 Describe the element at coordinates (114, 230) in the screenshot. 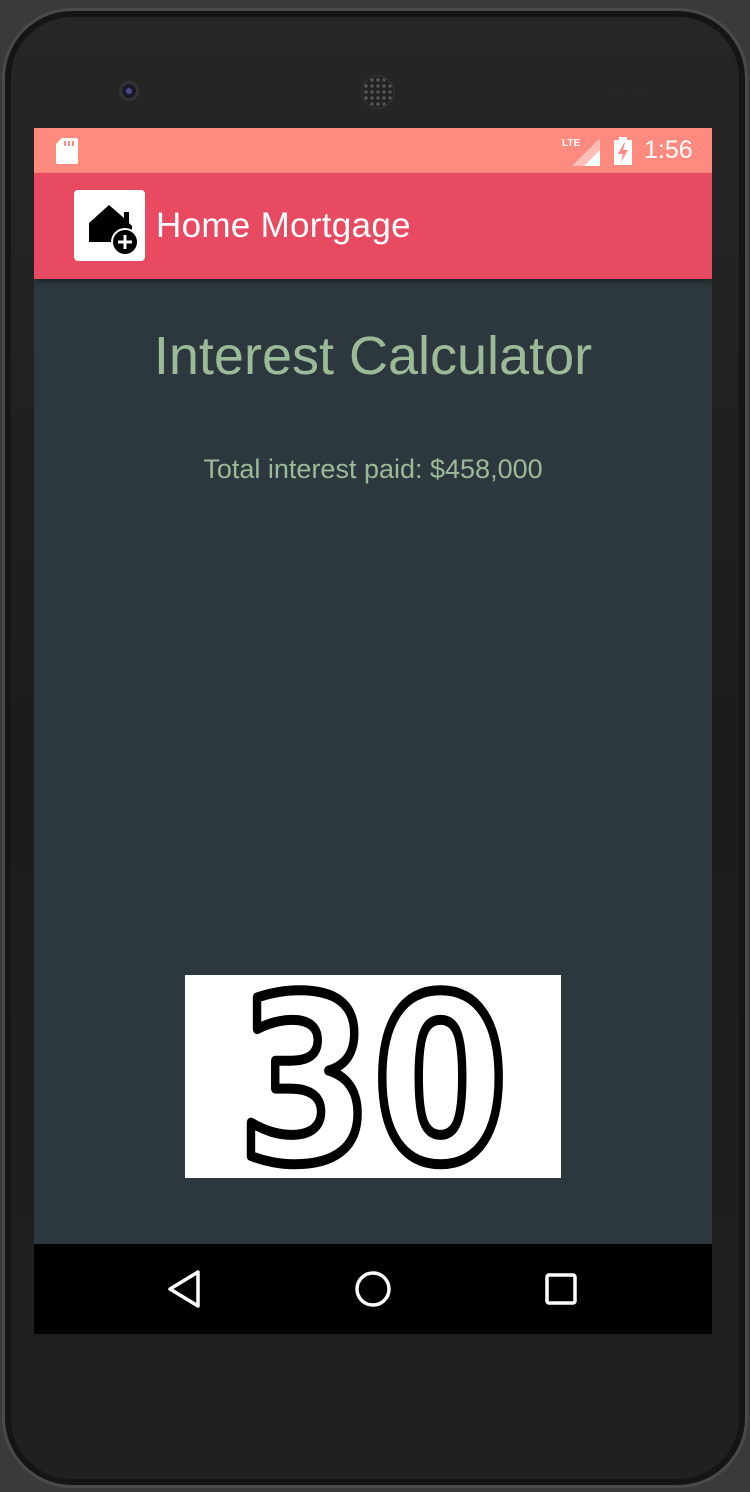

I see `home-add-icon` at that location.